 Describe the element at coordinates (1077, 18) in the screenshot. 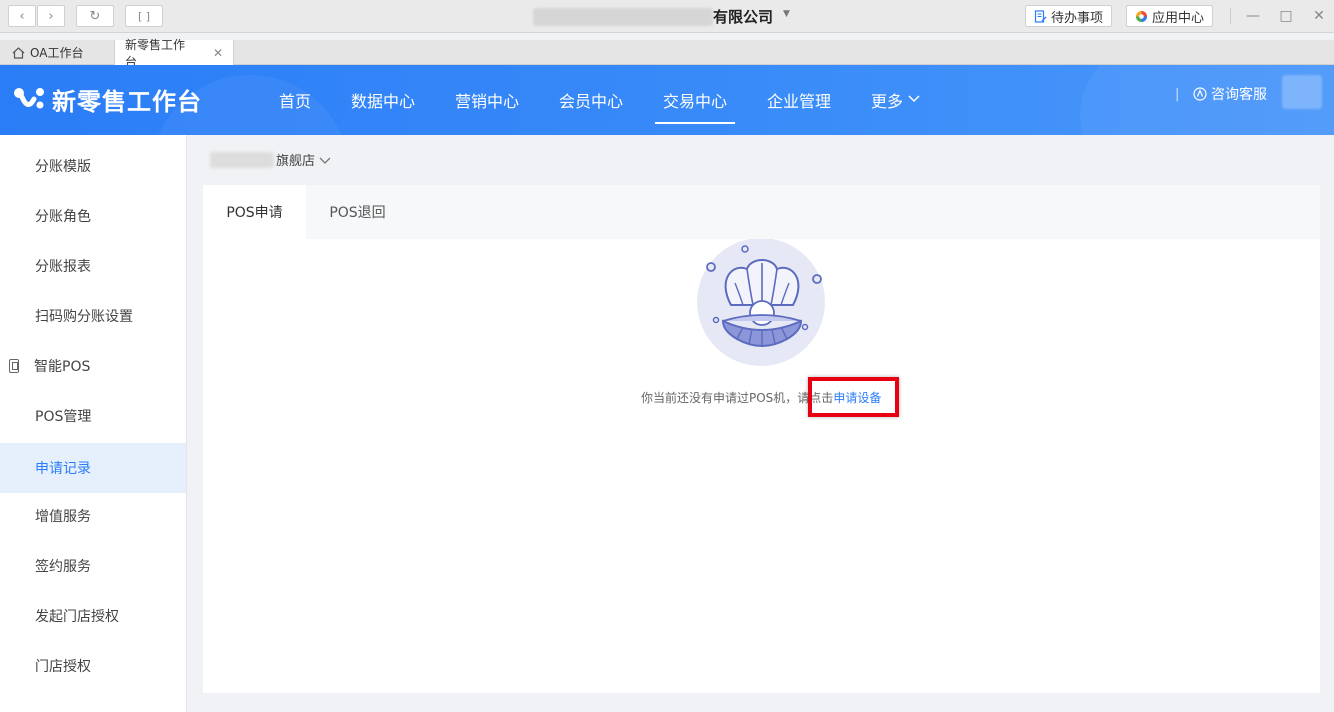

I see `todo-label: 待办事项` at that location.